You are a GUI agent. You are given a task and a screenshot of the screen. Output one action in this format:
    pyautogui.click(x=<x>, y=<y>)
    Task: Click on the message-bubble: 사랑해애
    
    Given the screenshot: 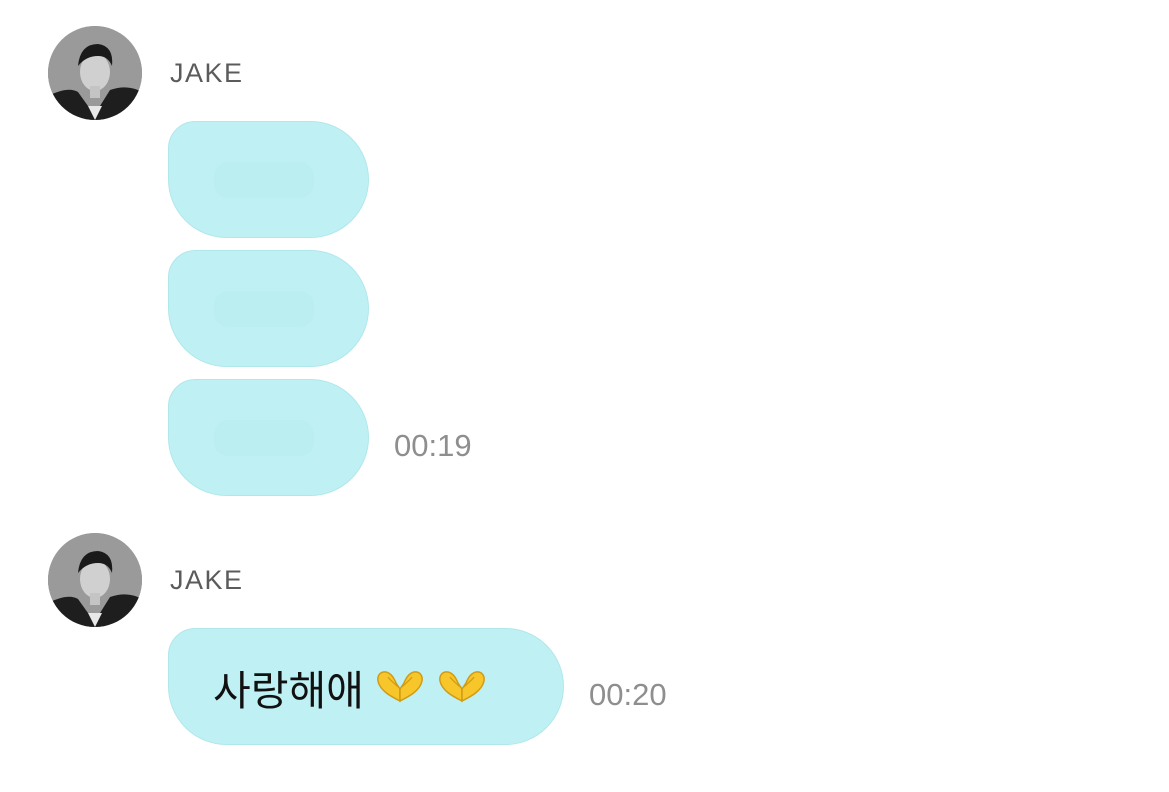 What is the action you would take?
    pyautogui.click(x=366, y=686)
    